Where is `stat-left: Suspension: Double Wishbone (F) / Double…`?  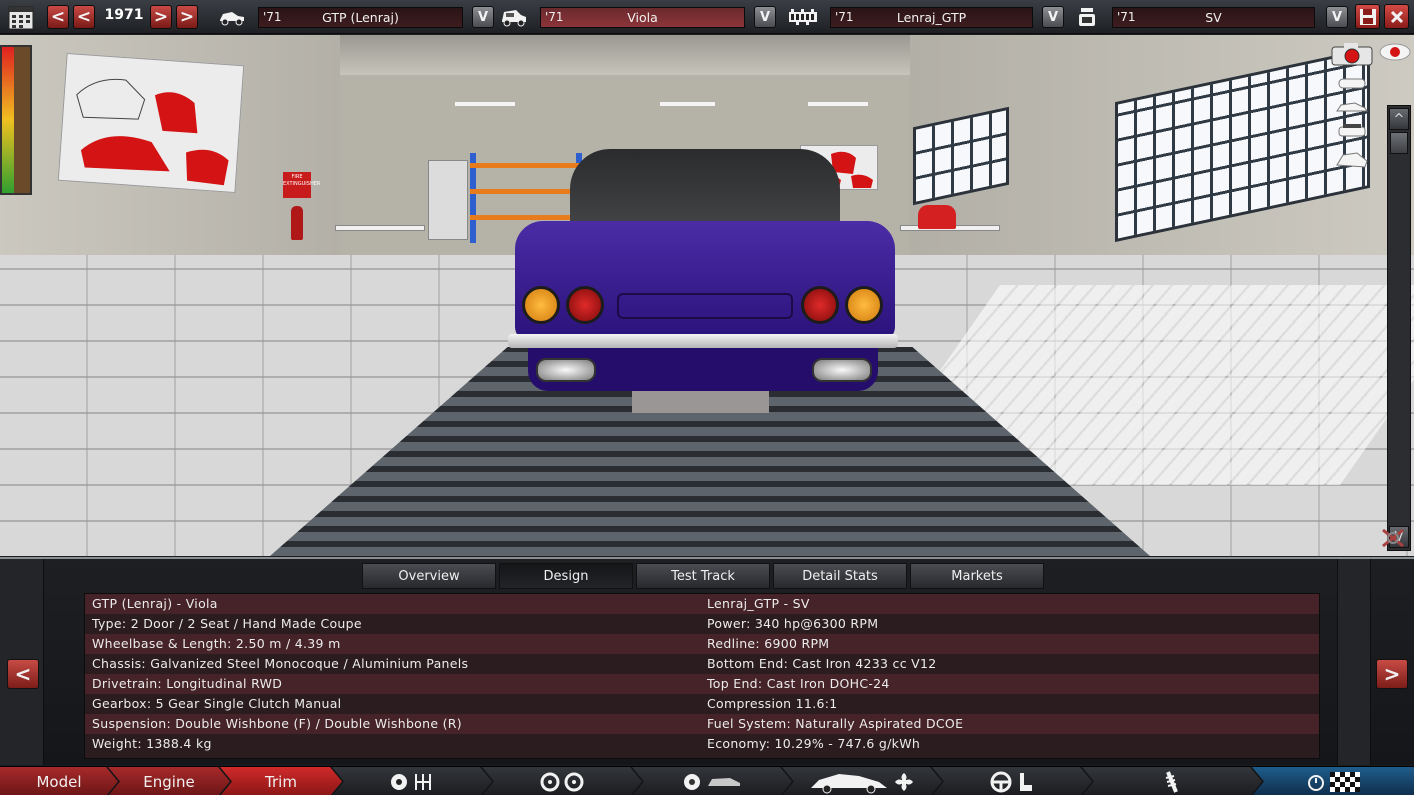 stat-left: Suspension: Double Wishbone (F) / Double… is located at coordinates (277, 723).